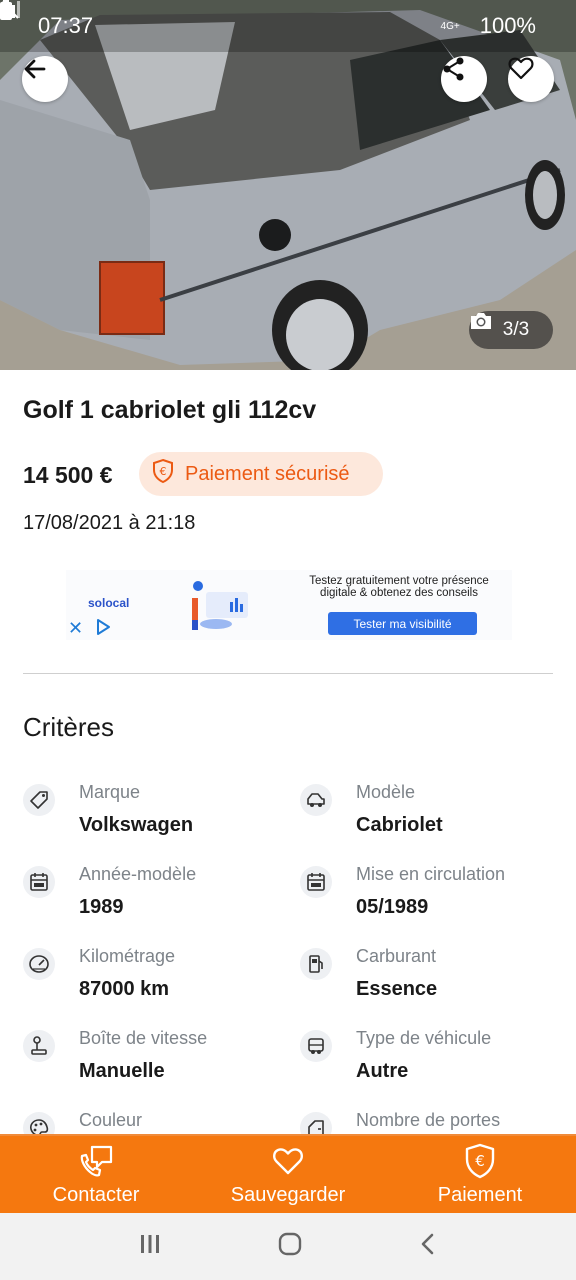 The height and width of the screenshot is (1280, 576). I want to click on recent-apps-icon, so click(150, 1246).